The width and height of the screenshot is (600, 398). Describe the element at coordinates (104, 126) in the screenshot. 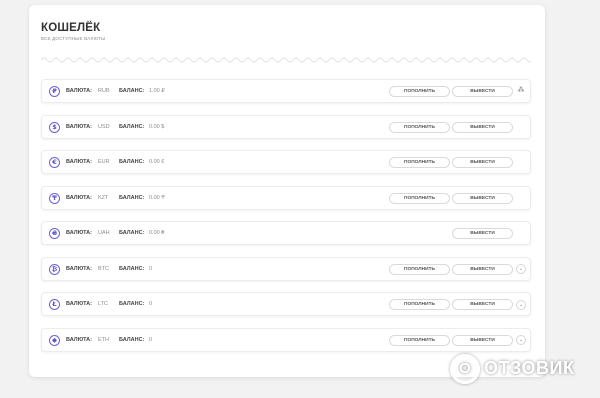

I see `currency-code: USD` at that location.